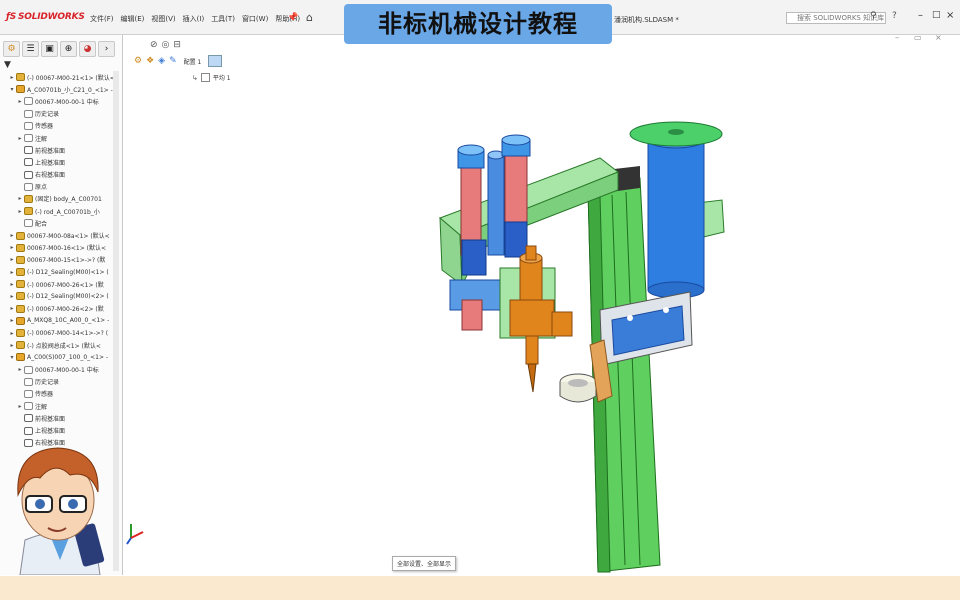 This screenshot has height=600, width=960. What do you see at coordinates (41, 224) in the screenshot?
I see `tree-row-label: 配合` at bounding box center [41, 224].